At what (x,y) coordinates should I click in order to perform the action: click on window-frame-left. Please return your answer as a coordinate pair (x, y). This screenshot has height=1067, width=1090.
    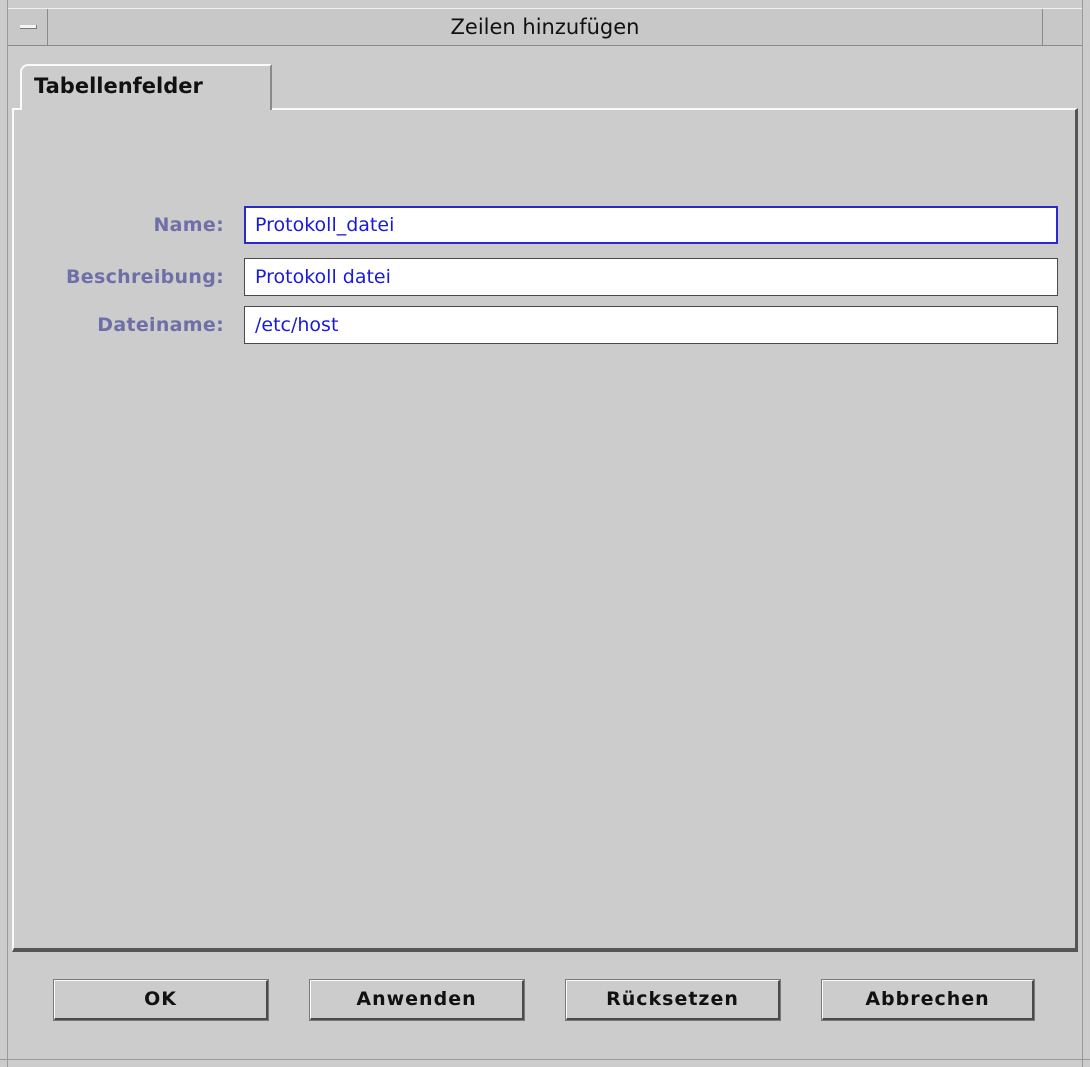
    Looking at the image, I should click on (4, 533).